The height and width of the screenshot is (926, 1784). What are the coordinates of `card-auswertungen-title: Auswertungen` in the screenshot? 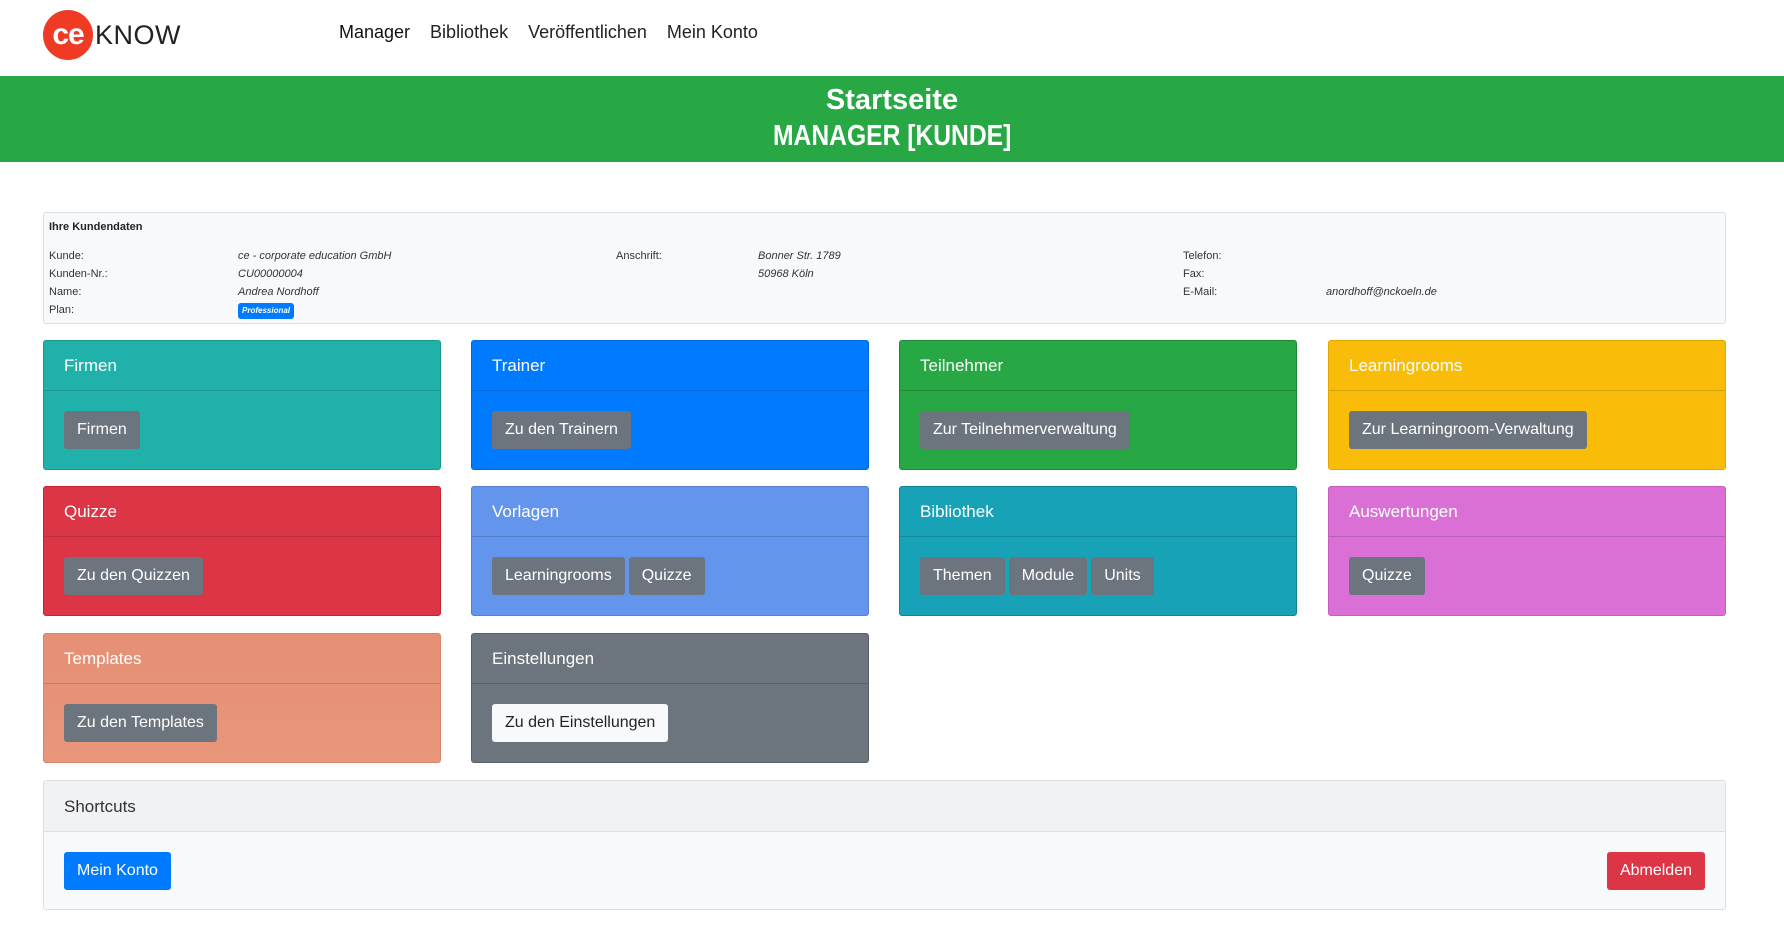 It's located at (1527, 512).